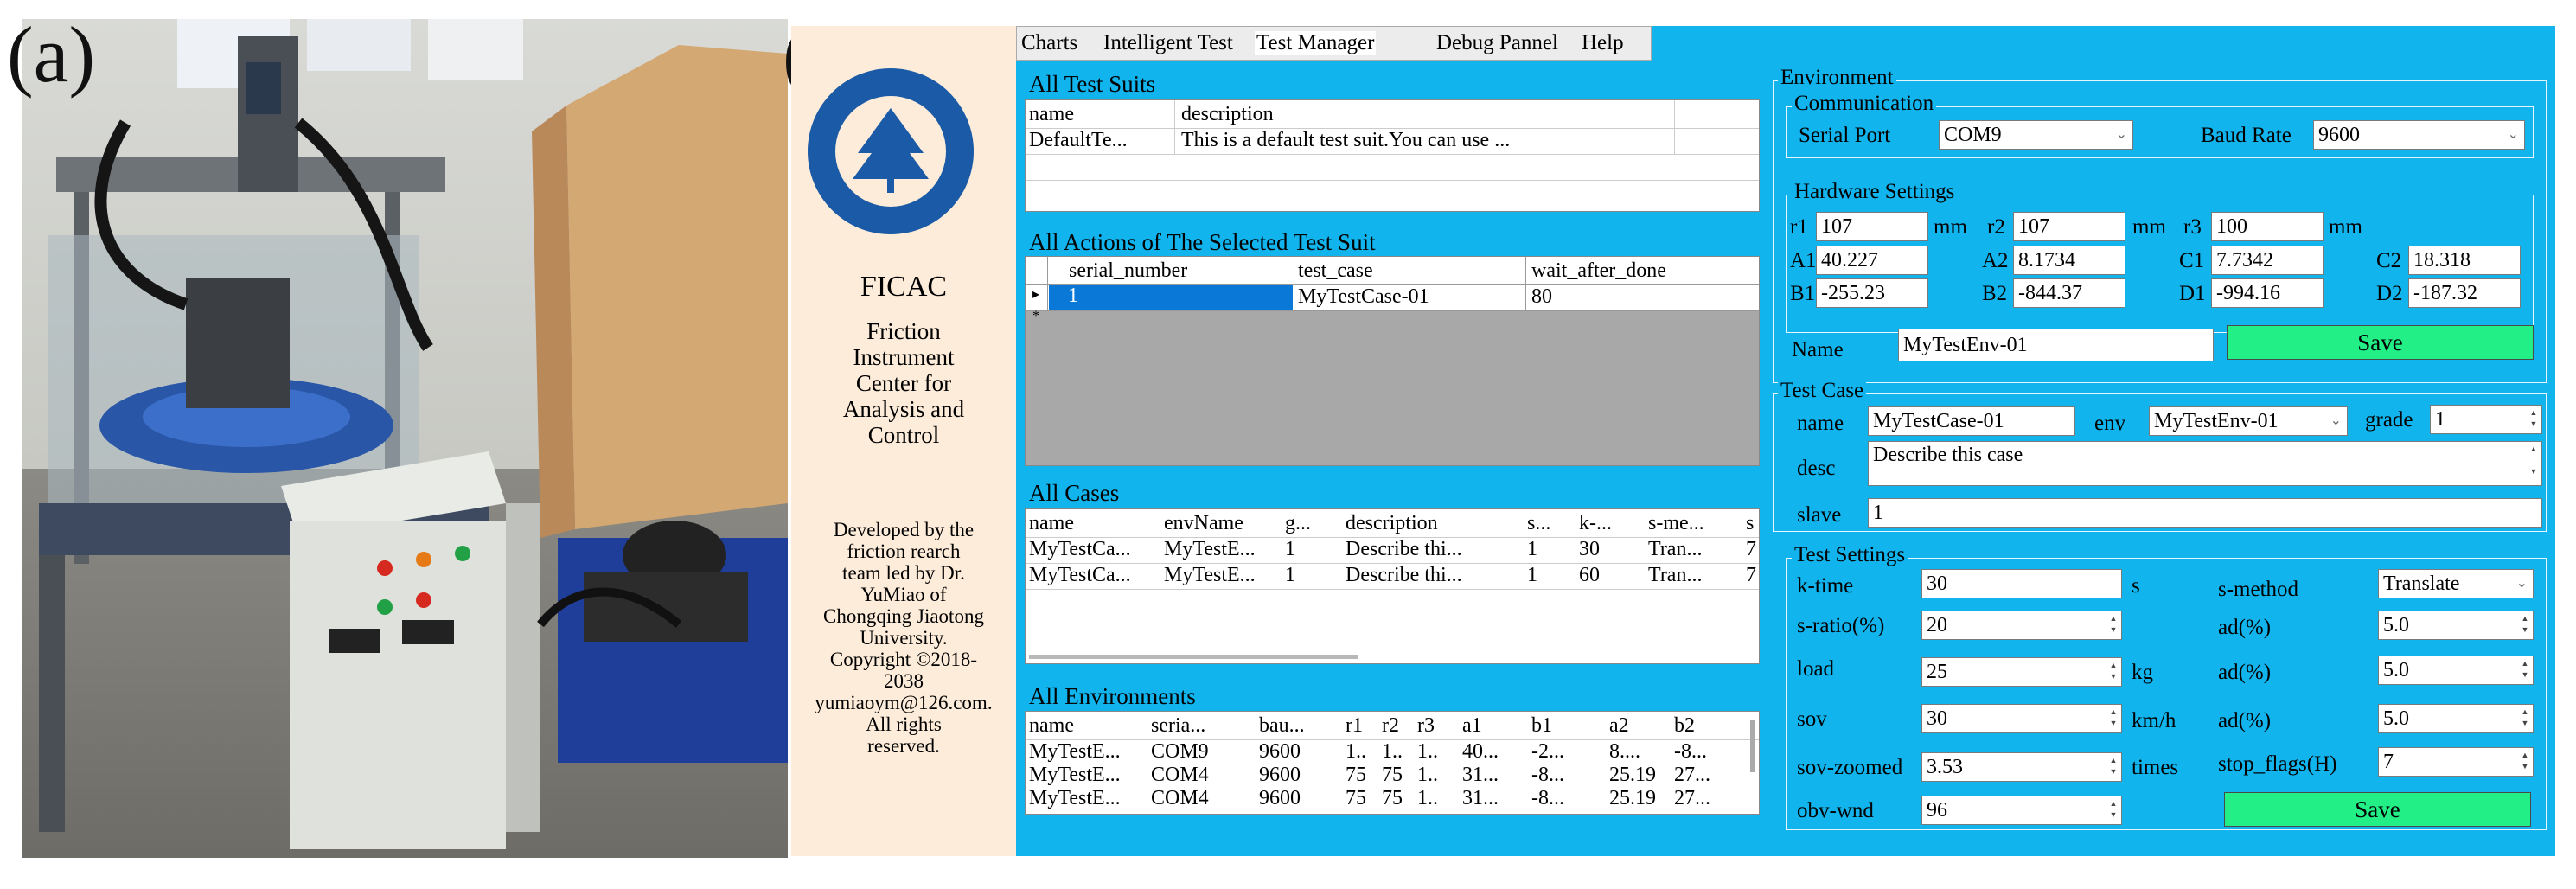 This screenshot has height=889, width=2576. Describe the element at coordinates (1355, 726) in the screenshot. I see `envs-header: r1` at that location.